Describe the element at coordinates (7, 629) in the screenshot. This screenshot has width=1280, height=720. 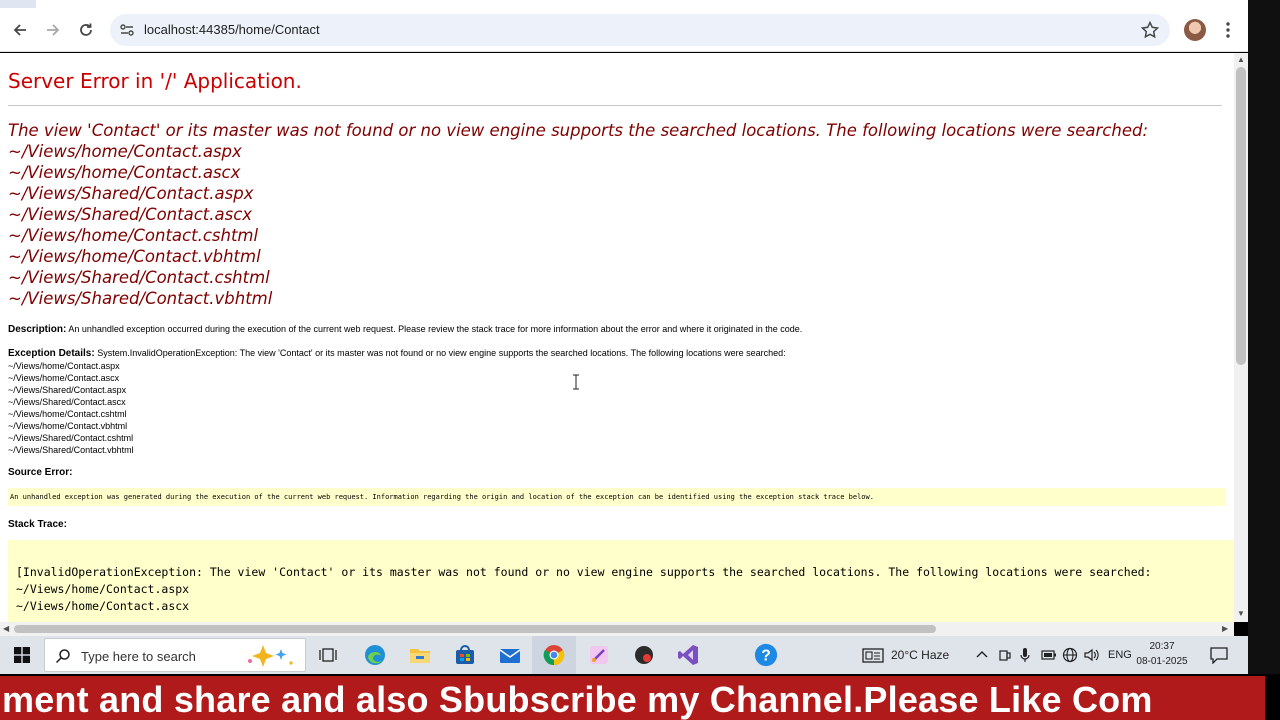
I see `scroll-left-arrow-icon: ◀` at that location.